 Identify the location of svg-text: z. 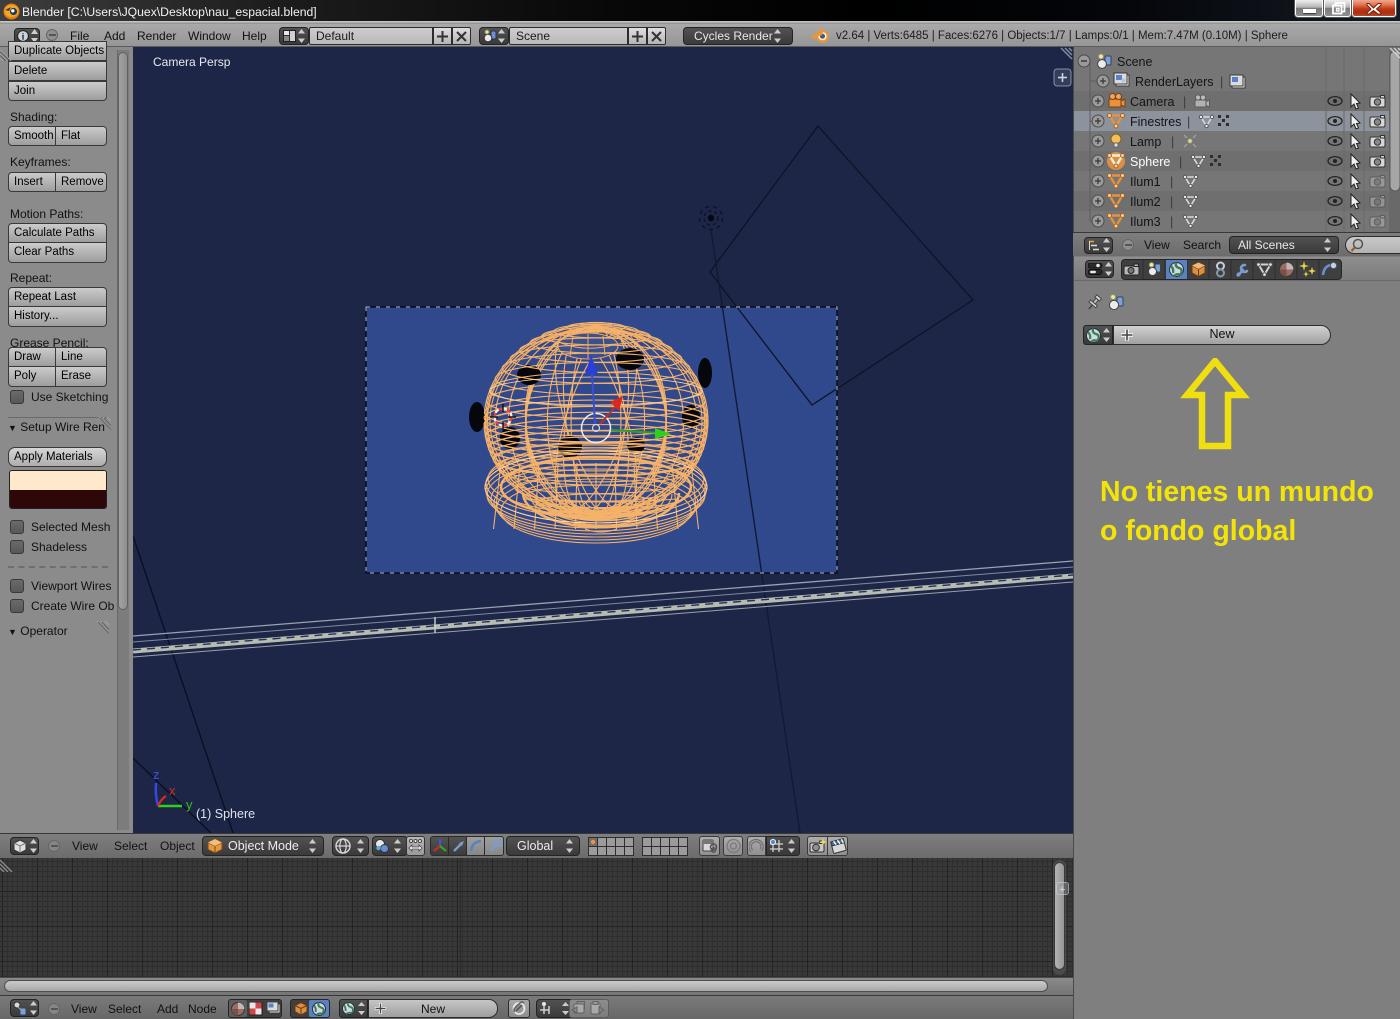
(156, 774).